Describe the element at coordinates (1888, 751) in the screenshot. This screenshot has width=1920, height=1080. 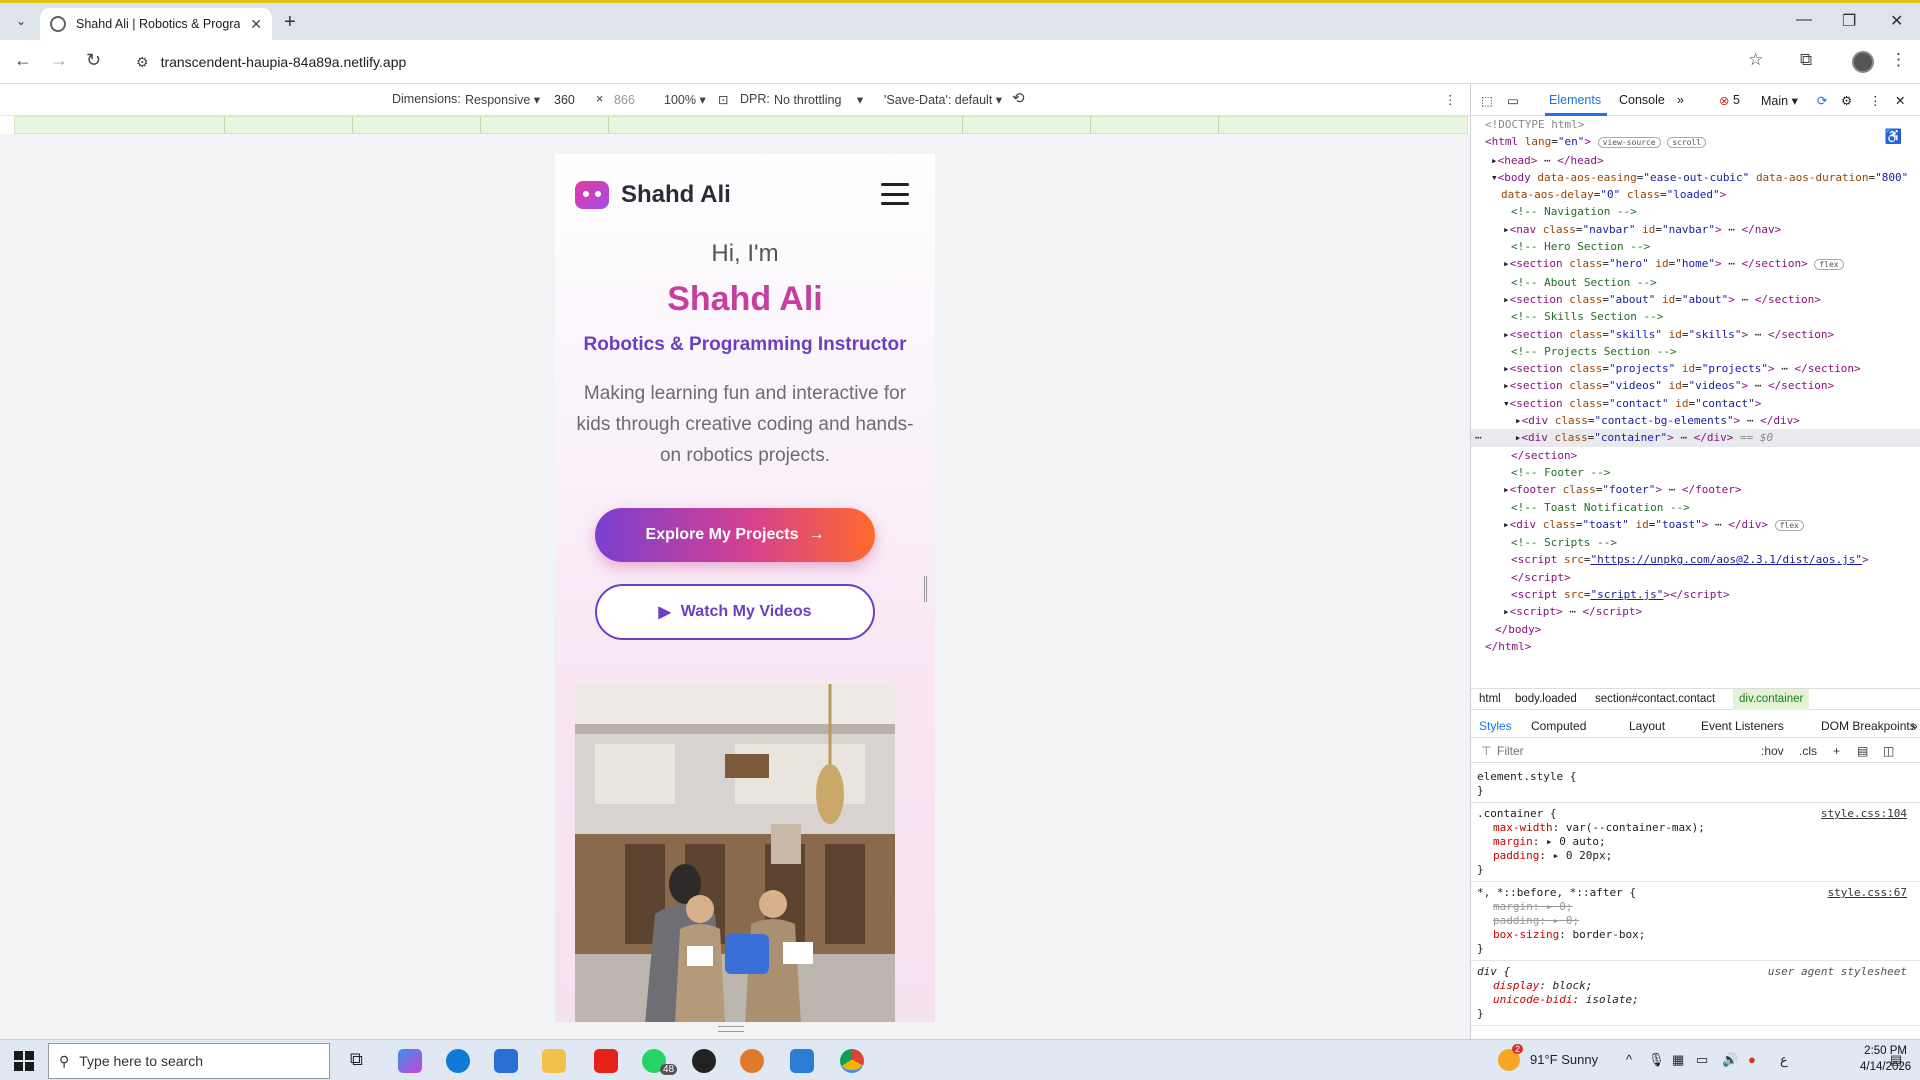
I see `toggle-sidebar-icon: ◫` at that location.